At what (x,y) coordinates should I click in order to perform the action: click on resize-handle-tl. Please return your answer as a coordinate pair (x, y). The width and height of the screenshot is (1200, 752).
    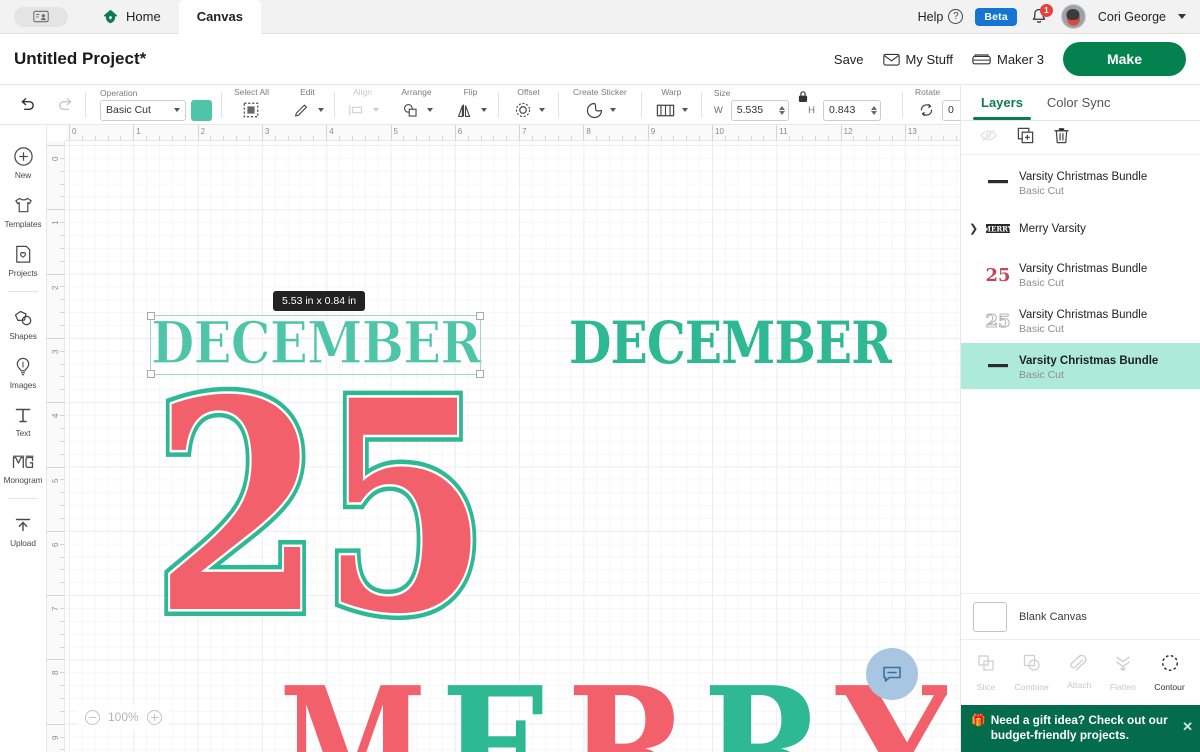
    Looking at the image, I should click on (151, 316).